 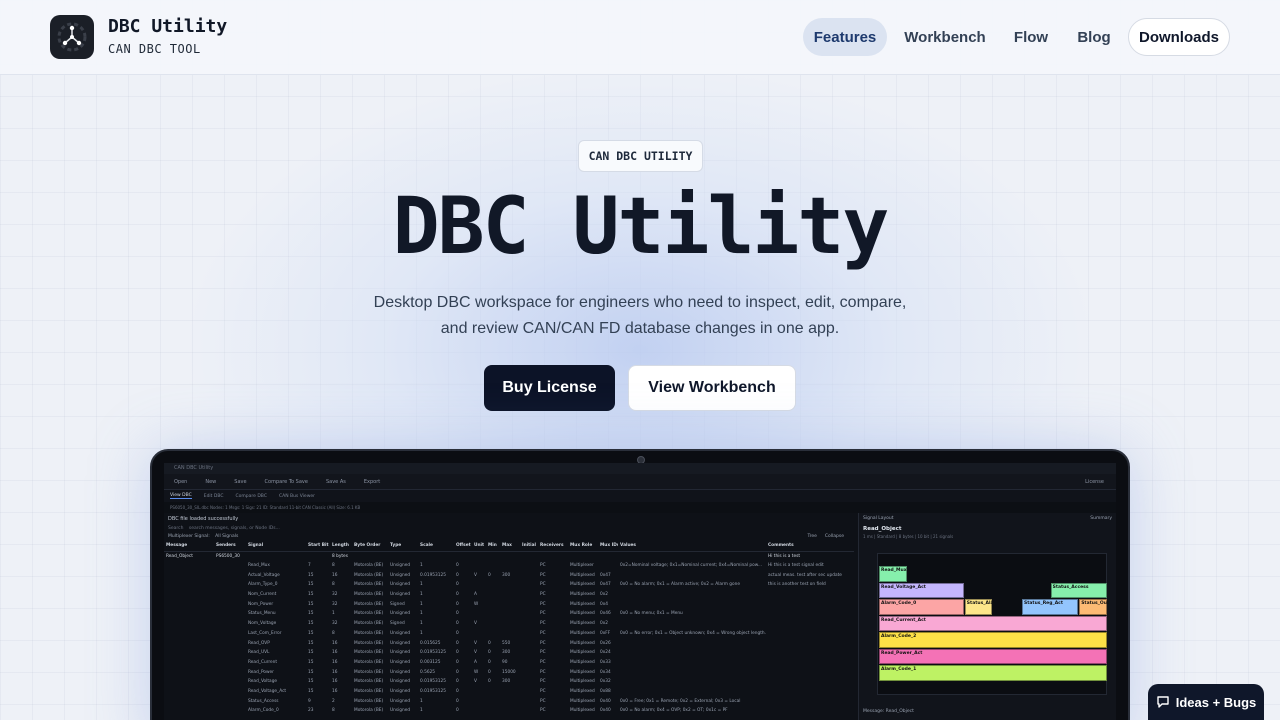 What do you see at coordinates (336, 482) in the screenshot?
I see `toolbar-save-as: Save As` at bounding box center [336, 482].